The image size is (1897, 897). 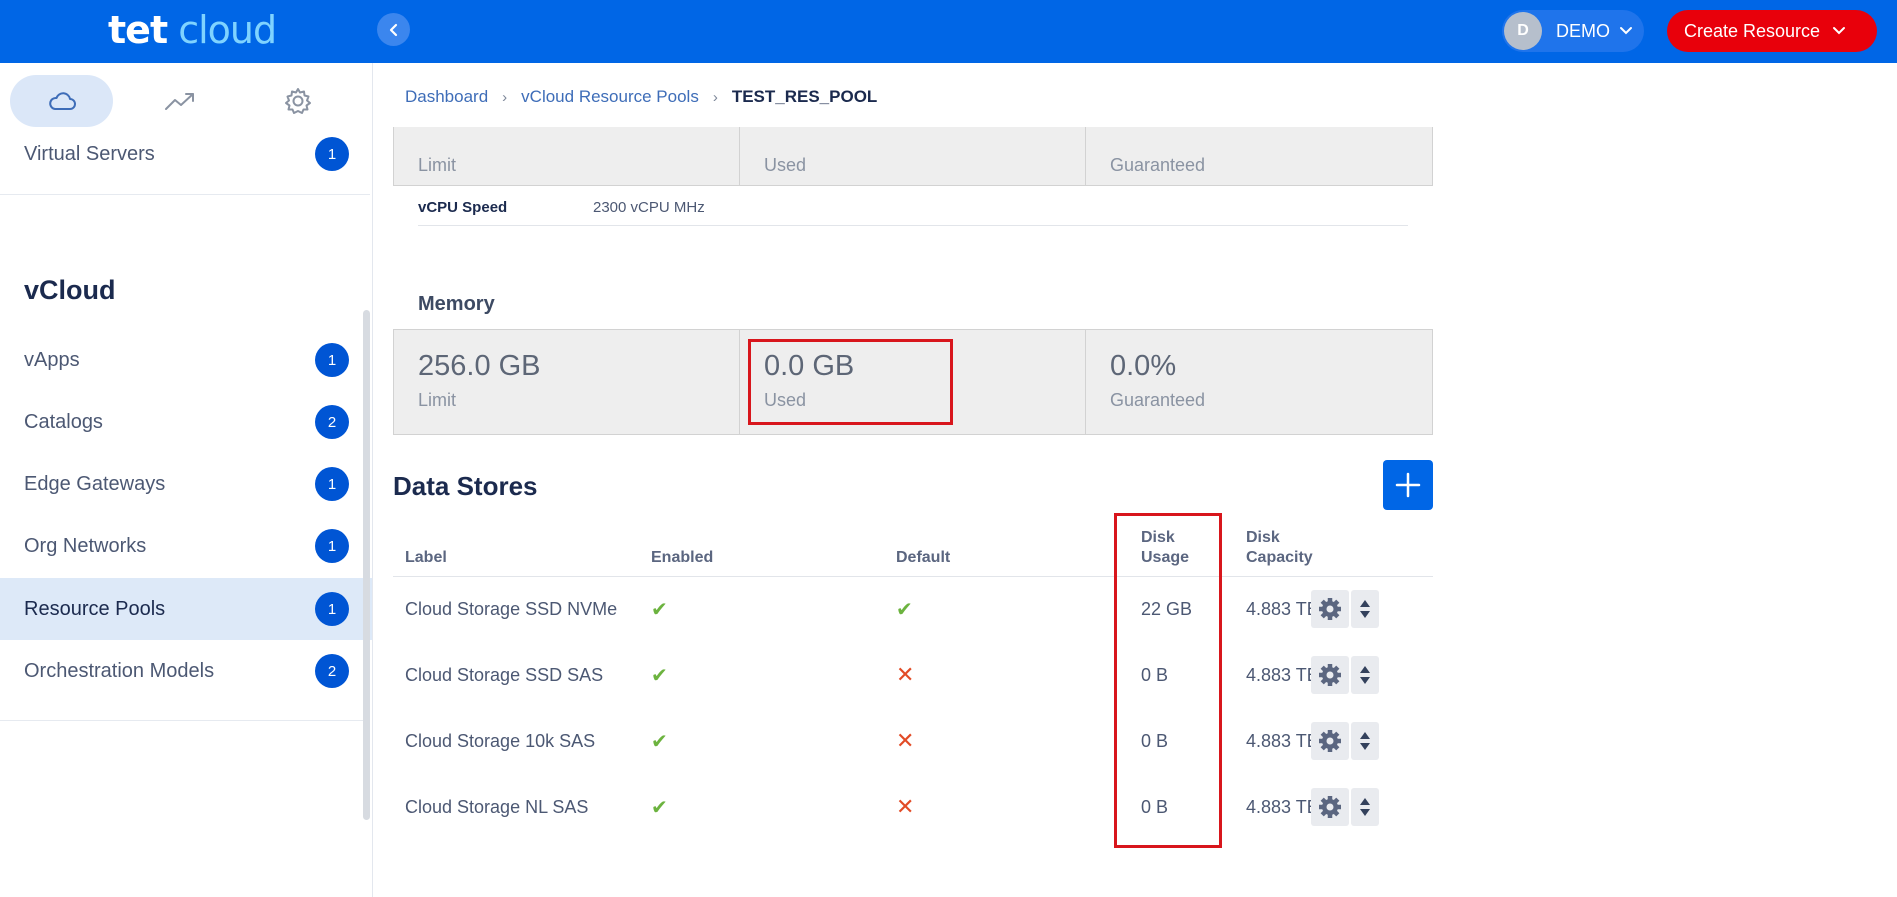 What do you see at coordinates (456, 304) in the screenshot?
I see `memory-title: Memory` at bounding box center [456, 304].